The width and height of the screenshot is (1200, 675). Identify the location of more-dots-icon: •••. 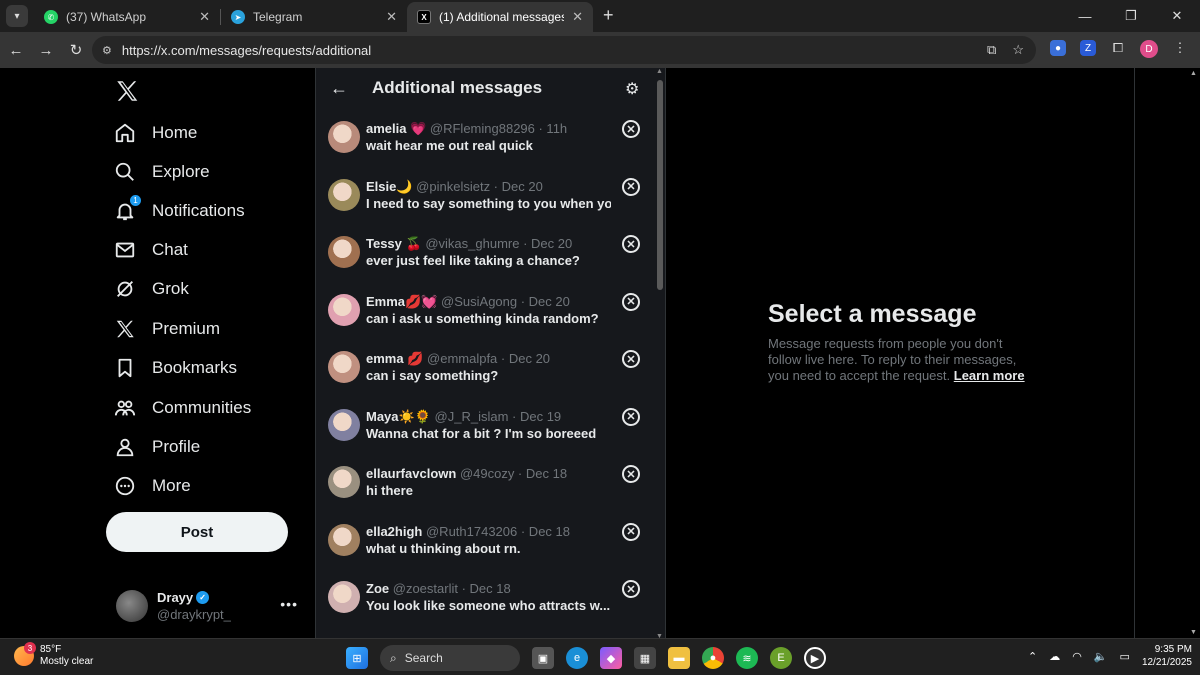
(289, 604).